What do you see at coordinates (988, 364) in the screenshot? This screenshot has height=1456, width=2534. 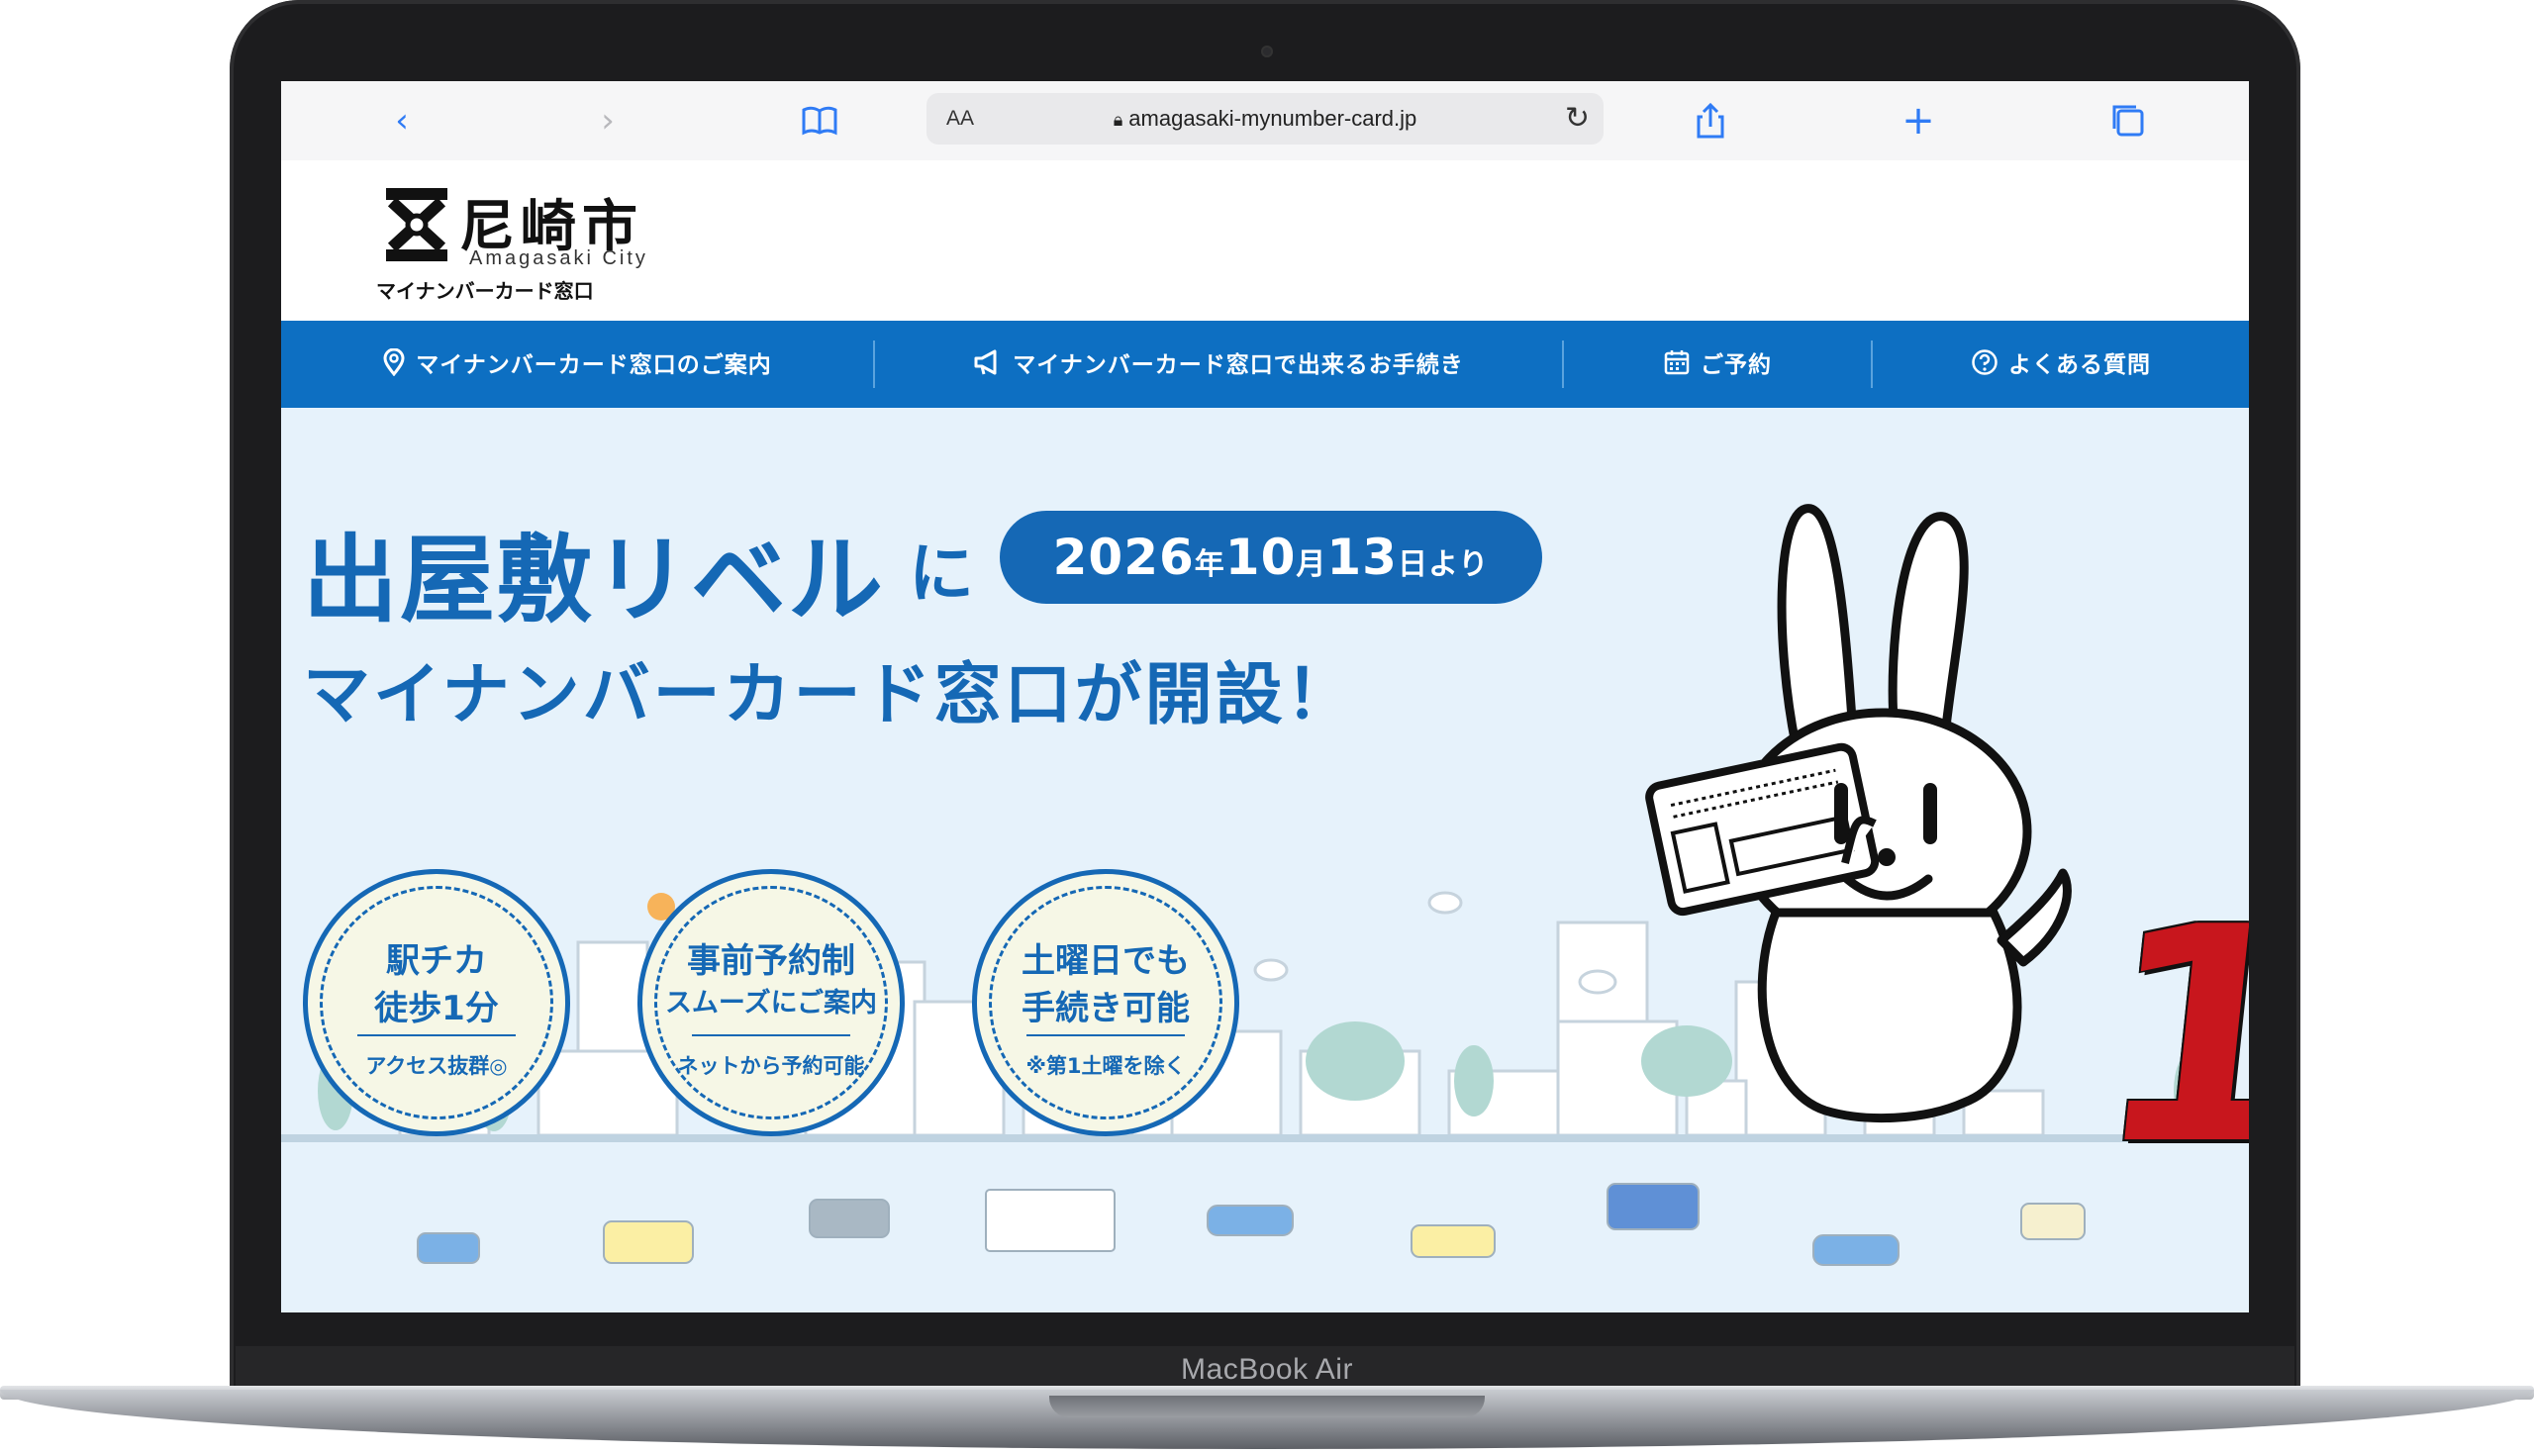 I see `megaphone-icon` at bounding box center [988, 364].